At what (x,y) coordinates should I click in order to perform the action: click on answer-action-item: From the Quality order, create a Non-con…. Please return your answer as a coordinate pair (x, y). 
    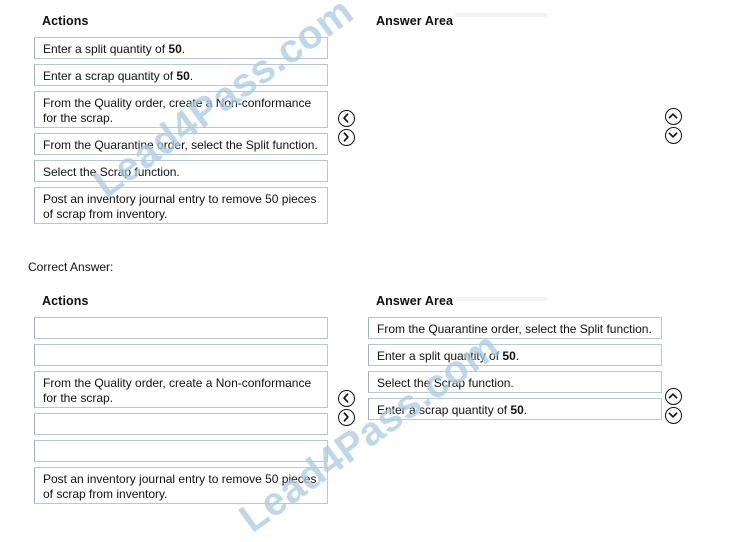
    Looking at the image, I should click on (181, 389).